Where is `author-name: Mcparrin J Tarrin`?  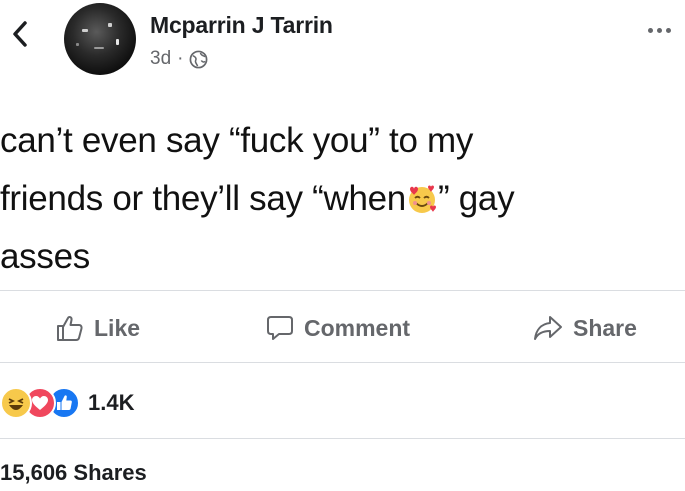 author-name: Mcparrin J Tarrin is located at coordinates (241, 25).